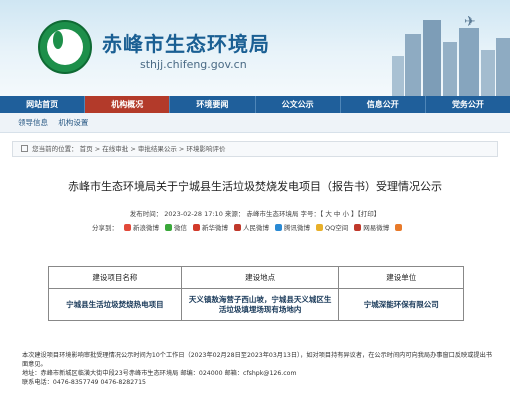  I want to click on share-qzone: QQ空间, so click(332, 227).